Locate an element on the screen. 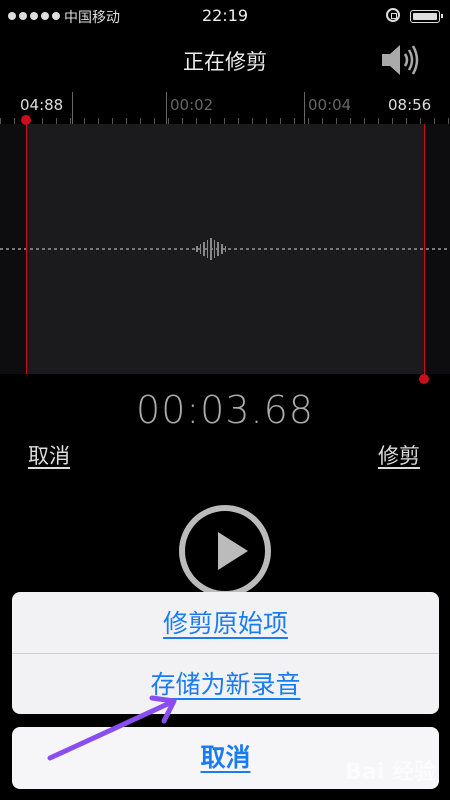 This screenshot has height=800, width=450. timeline-ruler: 04:88 00:02 00:04 08:56 is located at coordinates (225, 108).